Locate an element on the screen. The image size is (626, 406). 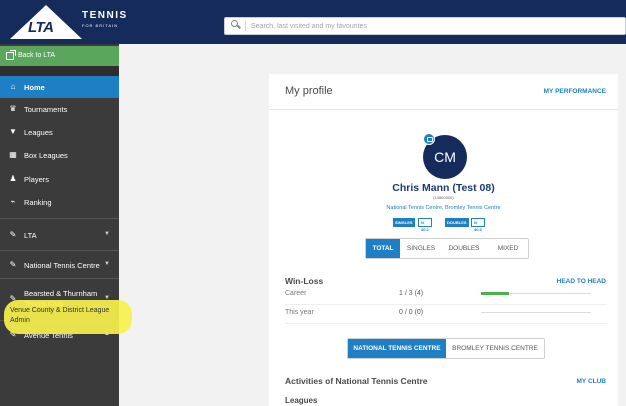
sidebar-item-leagues: ▼ Leagues is located at coordinates (59, 132).